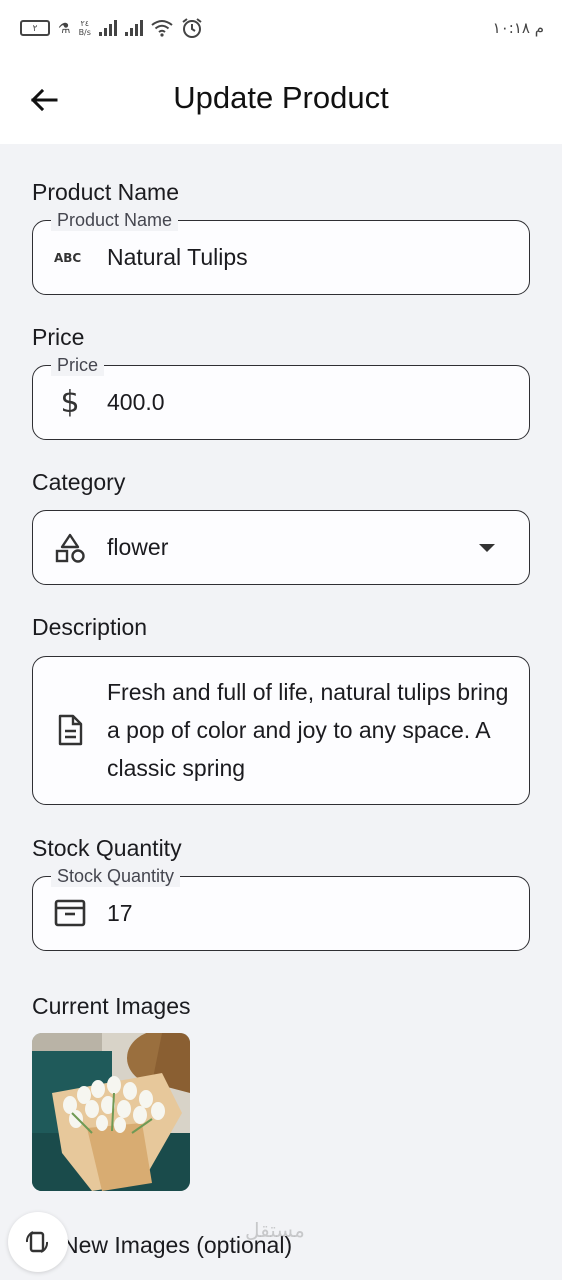 This screenshot has height=1280, width=562. What do you see at coordinates (138, 547) in the screenshot?
I see `category-selected-value: flower` at bounding box center [138, 547].